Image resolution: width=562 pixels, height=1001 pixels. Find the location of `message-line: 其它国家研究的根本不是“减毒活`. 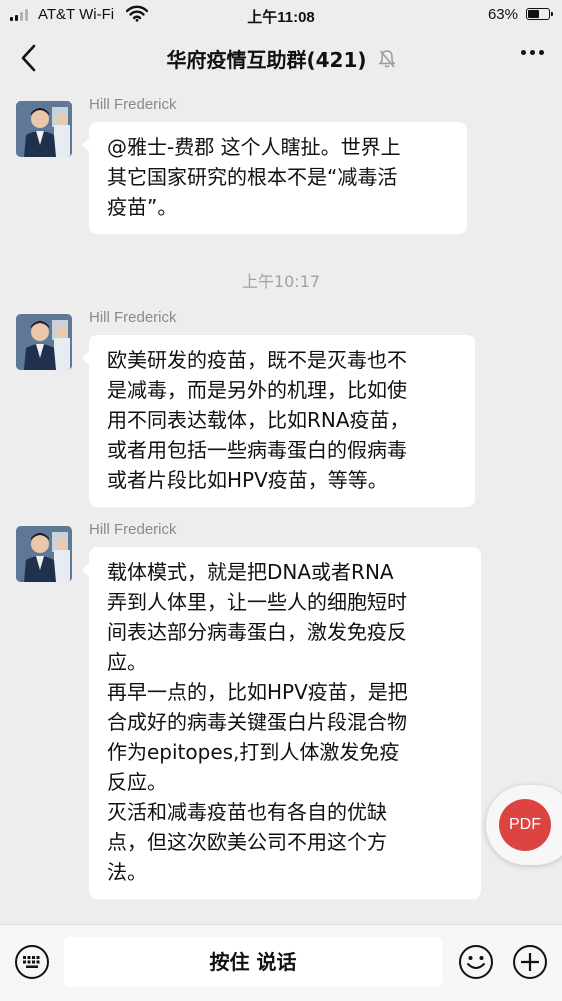

message-line: 其它国家研究的根本不是“减毒活 is located at coordinates (252, 177).